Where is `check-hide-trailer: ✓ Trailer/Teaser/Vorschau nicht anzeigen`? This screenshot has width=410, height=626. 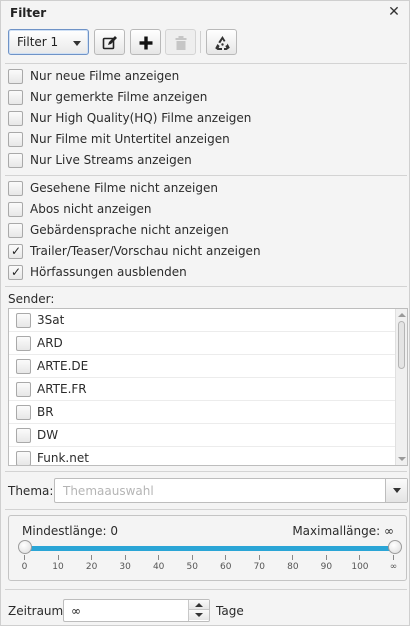
check-hide-trailer: ✓ Trailer/Teaser/Vorschau nicht anzeigen is located at coordinates (198, 253).